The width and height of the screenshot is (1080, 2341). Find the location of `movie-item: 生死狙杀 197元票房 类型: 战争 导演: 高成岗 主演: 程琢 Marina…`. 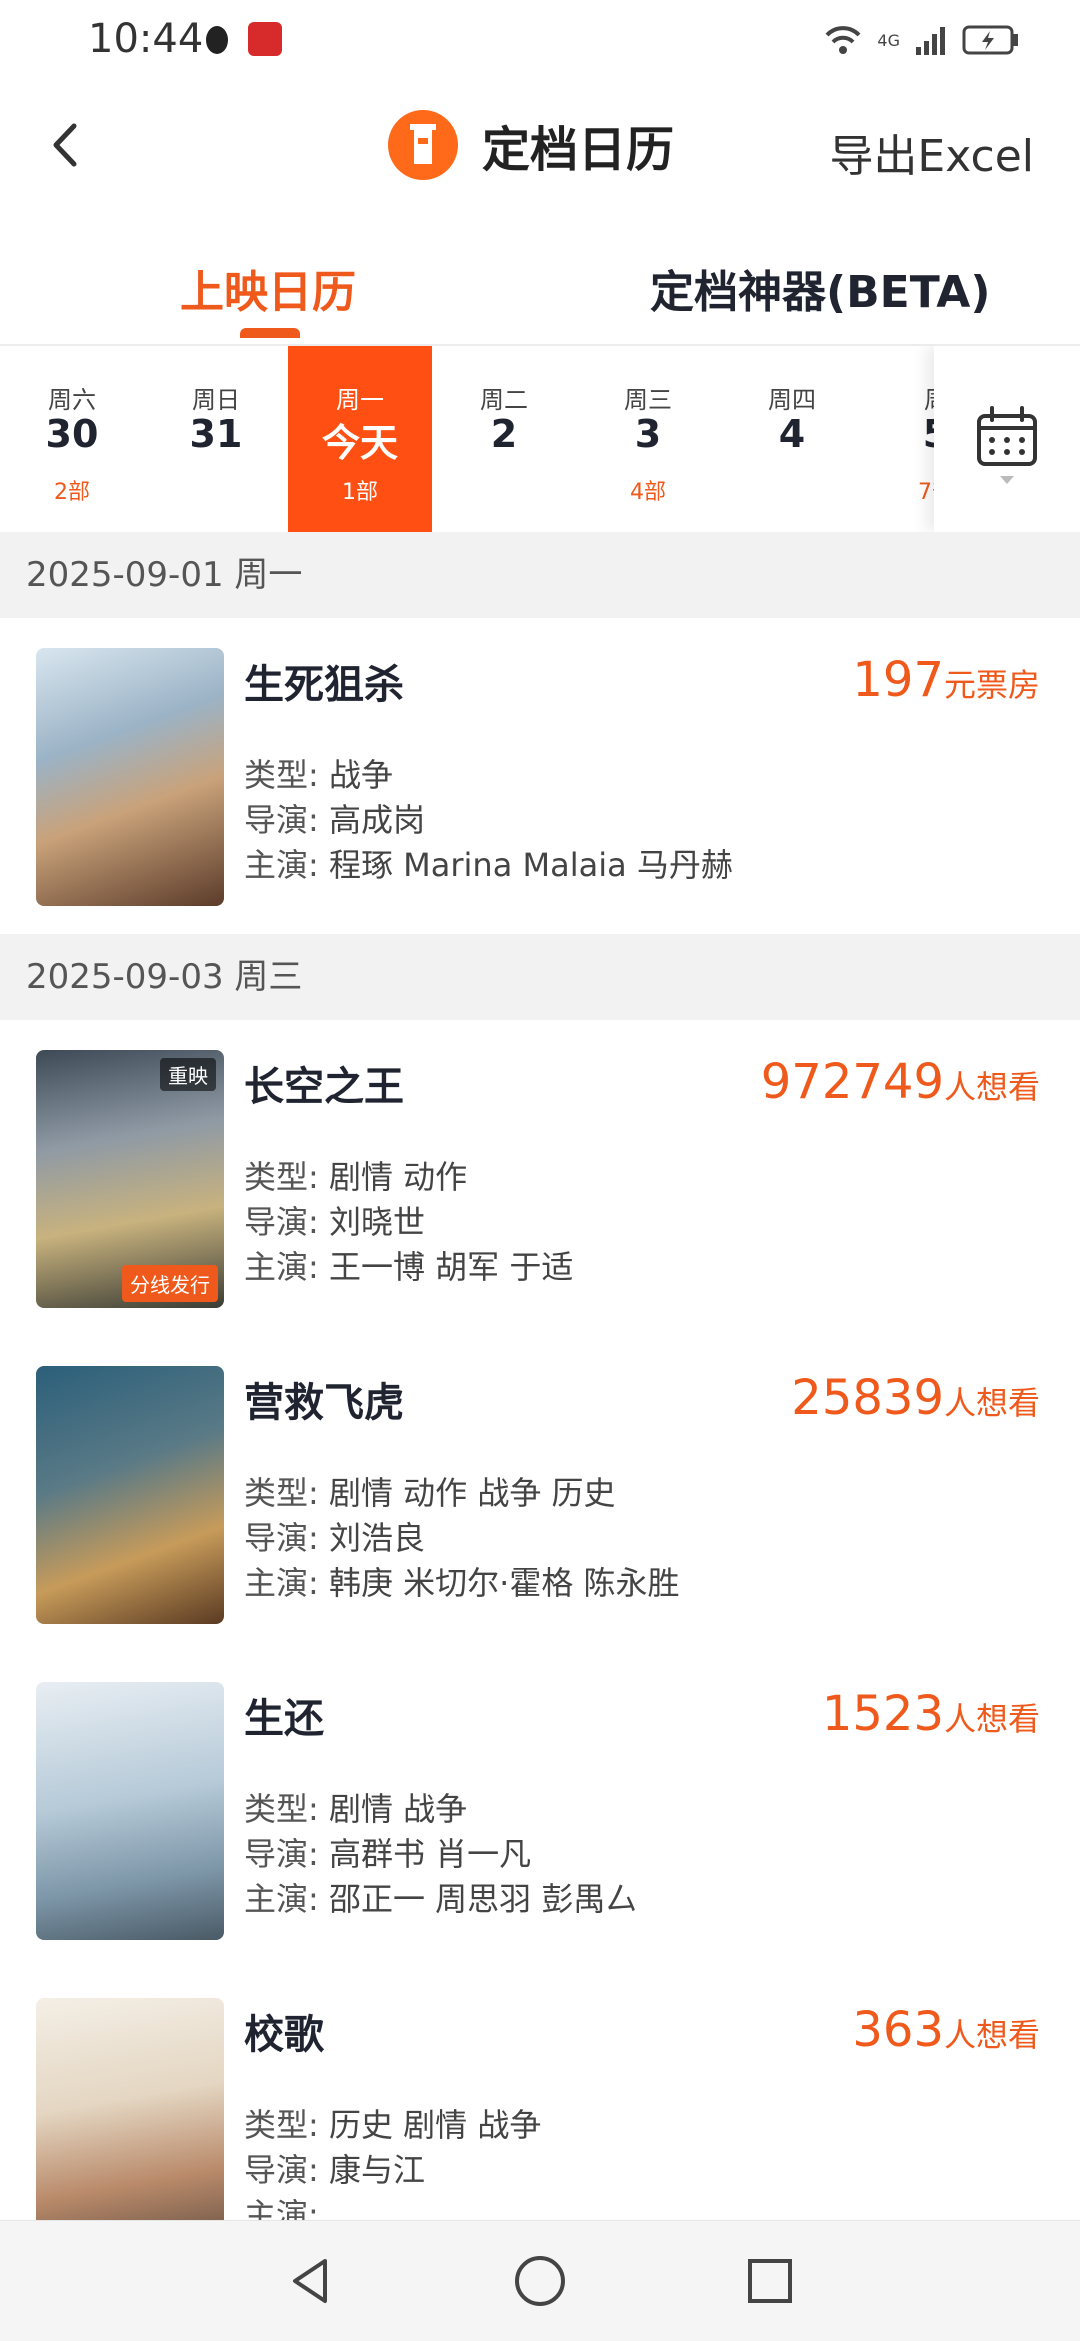

movie-item: 生死狙杀 197元票房 类型: 战争 导演: 高成岗 主演: 程琢 Marina… is located at coordinates (540, 776).